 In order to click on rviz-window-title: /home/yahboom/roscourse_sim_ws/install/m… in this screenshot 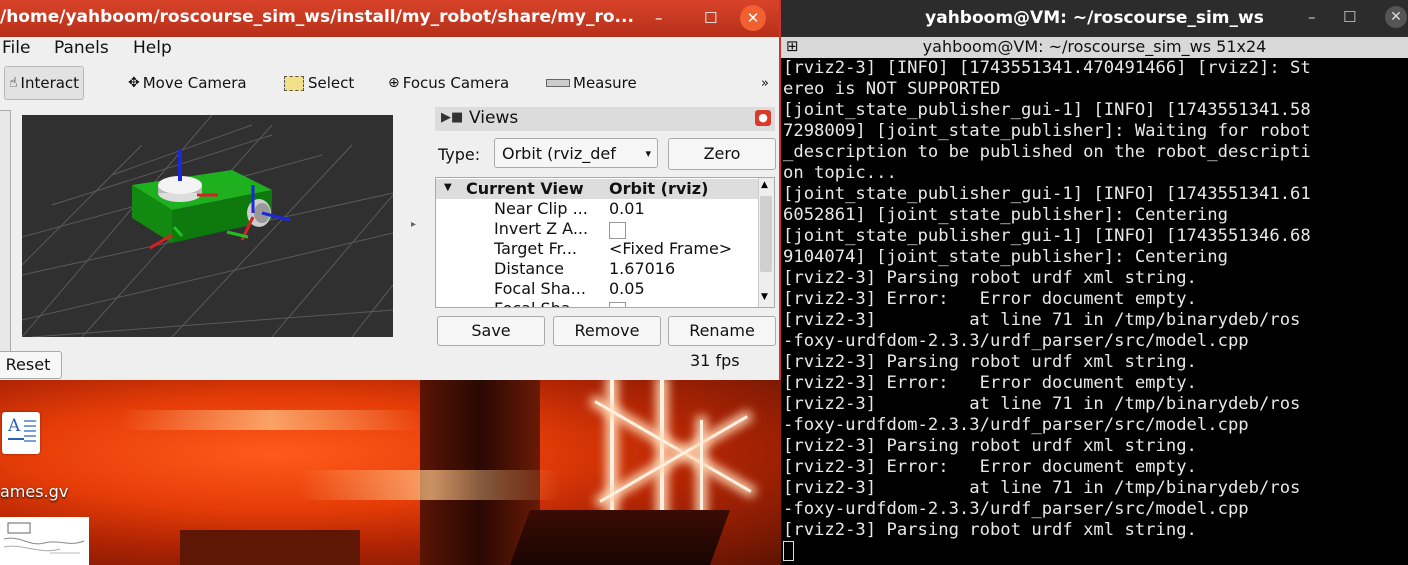, I will do `click(317, 17)`.